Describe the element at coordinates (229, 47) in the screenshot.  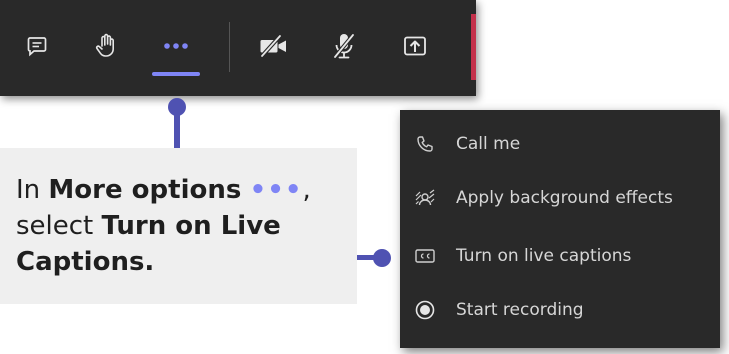
I see `toolbar-divider` at that location.